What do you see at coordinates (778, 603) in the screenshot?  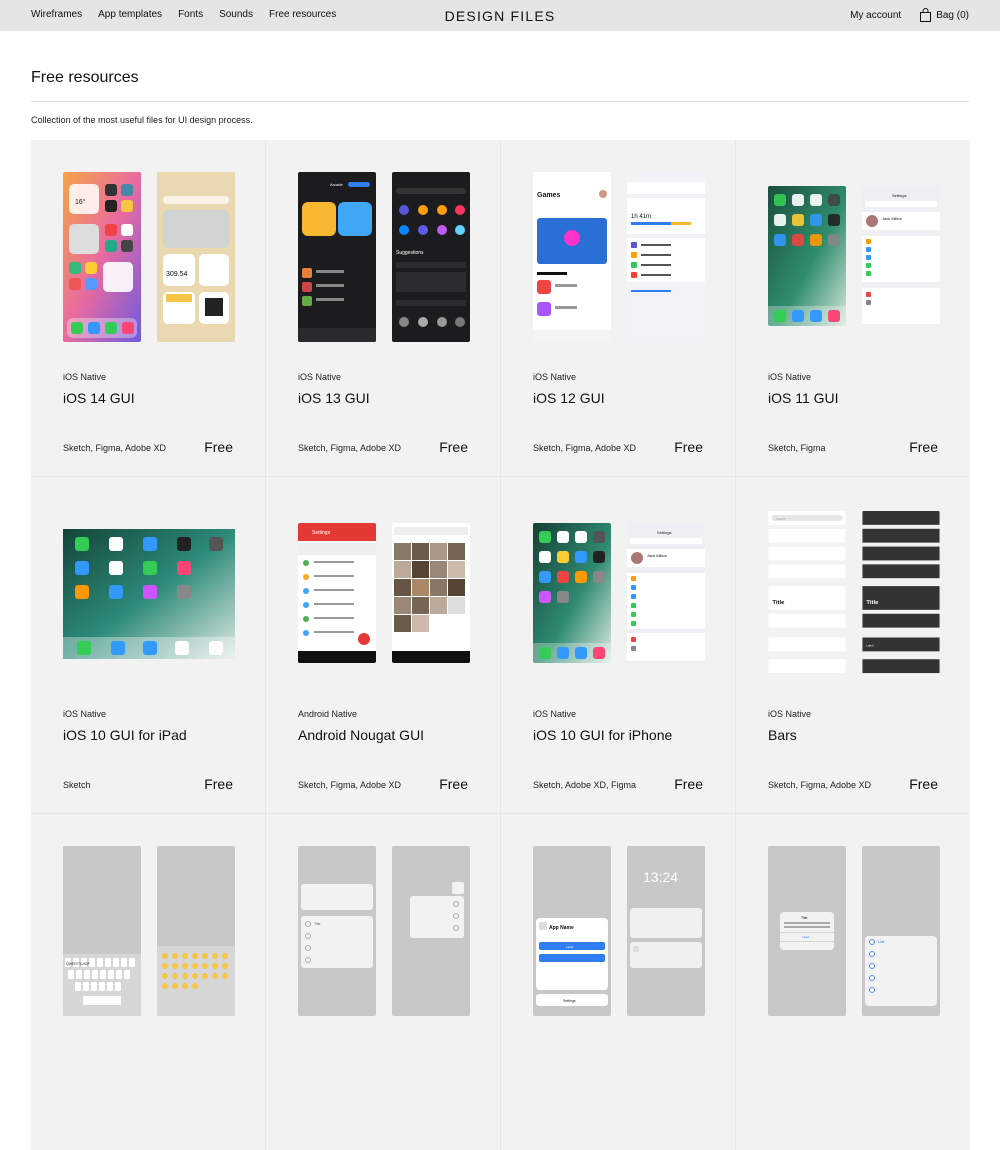 I see `large-title-label: Title` at bounding box center [778, 603].